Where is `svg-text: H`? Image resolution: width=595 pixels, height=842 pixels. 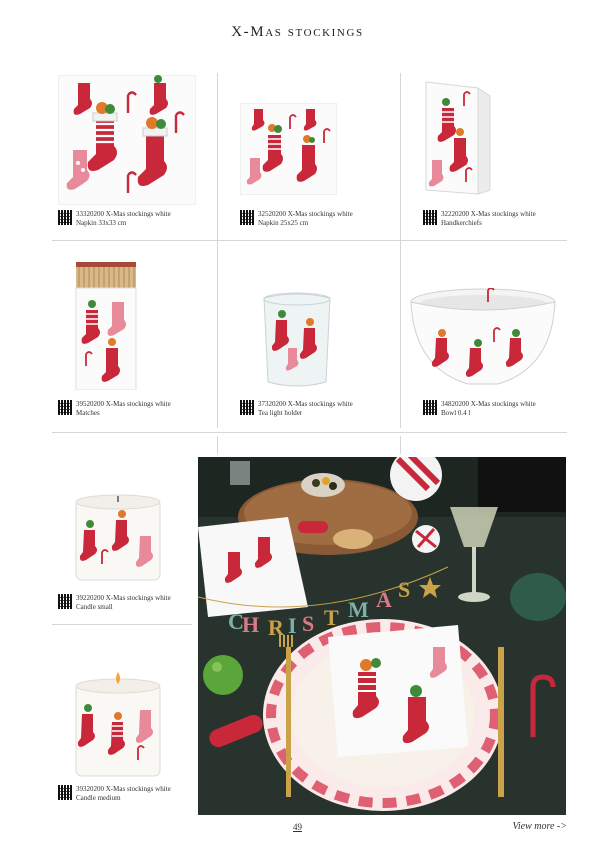 svg-text: H is located at coordinates (250, 624).